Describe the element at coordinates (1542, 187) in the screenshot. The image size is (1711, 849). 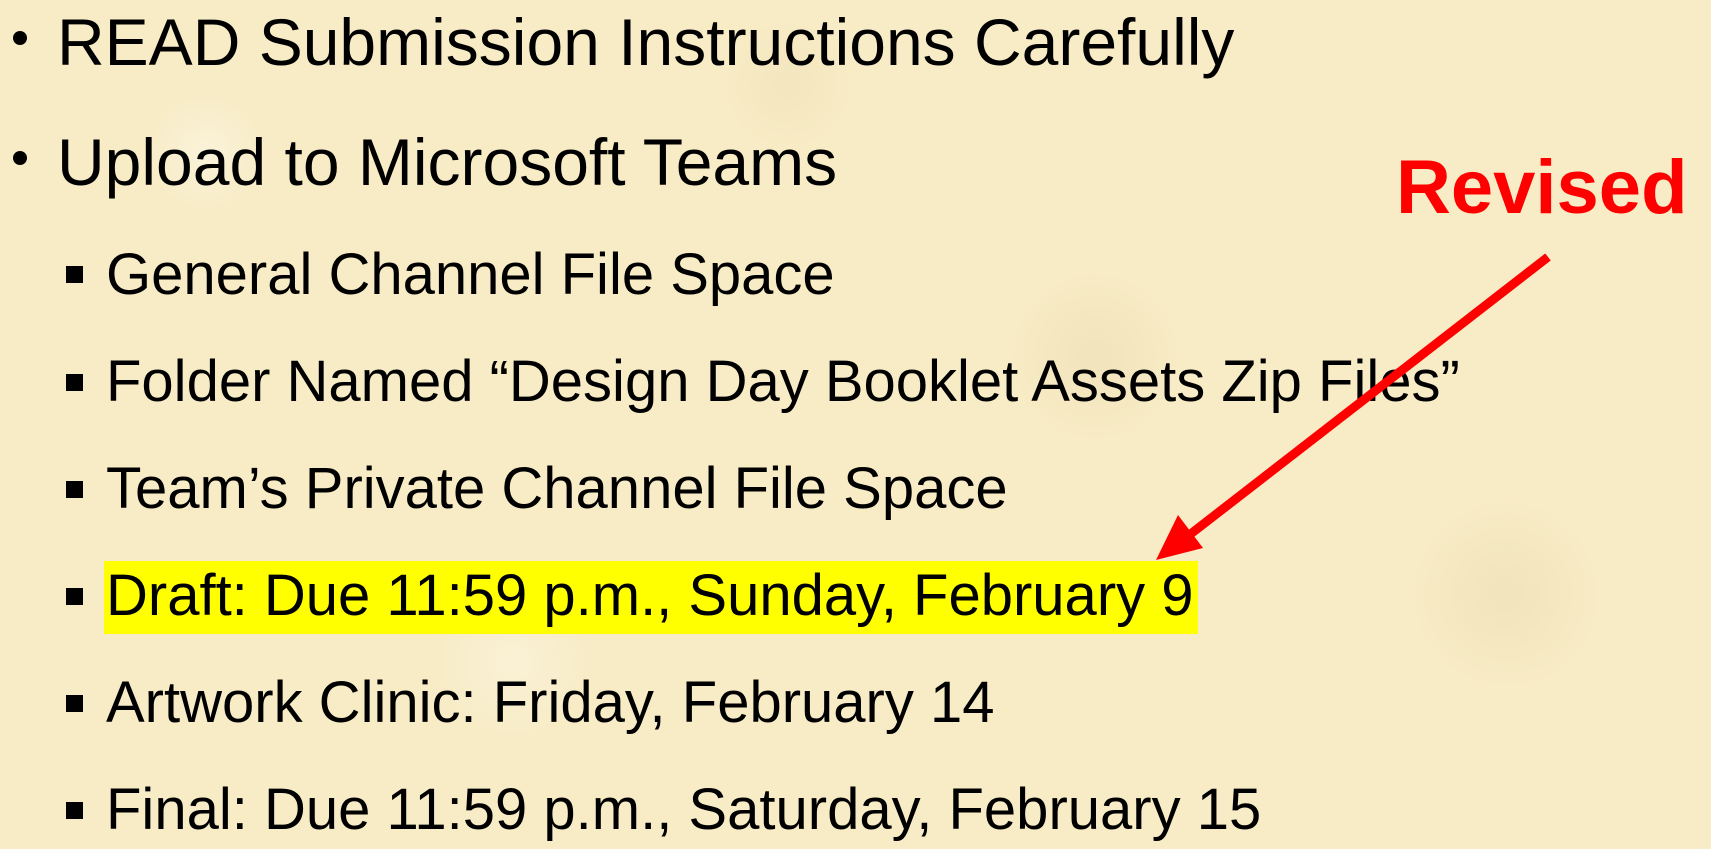
I see `revised-label: Revised` at that location.